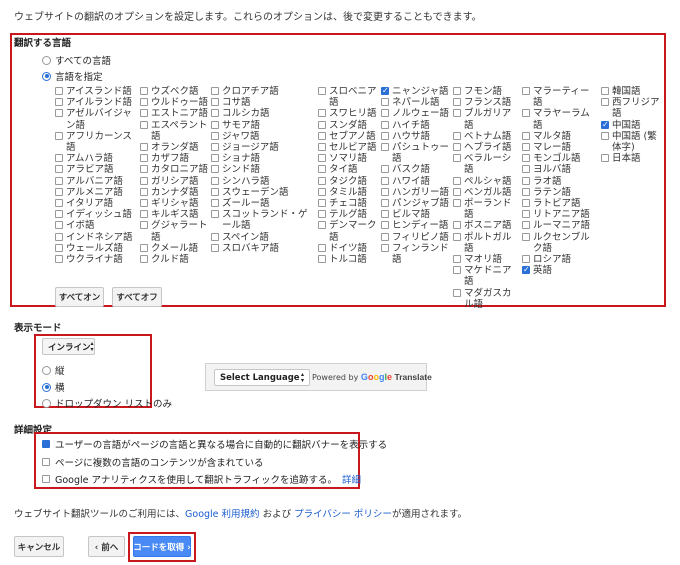 This screenshot has height=565, width=680. I want to click on language-option: 英語, so click(560, 270).